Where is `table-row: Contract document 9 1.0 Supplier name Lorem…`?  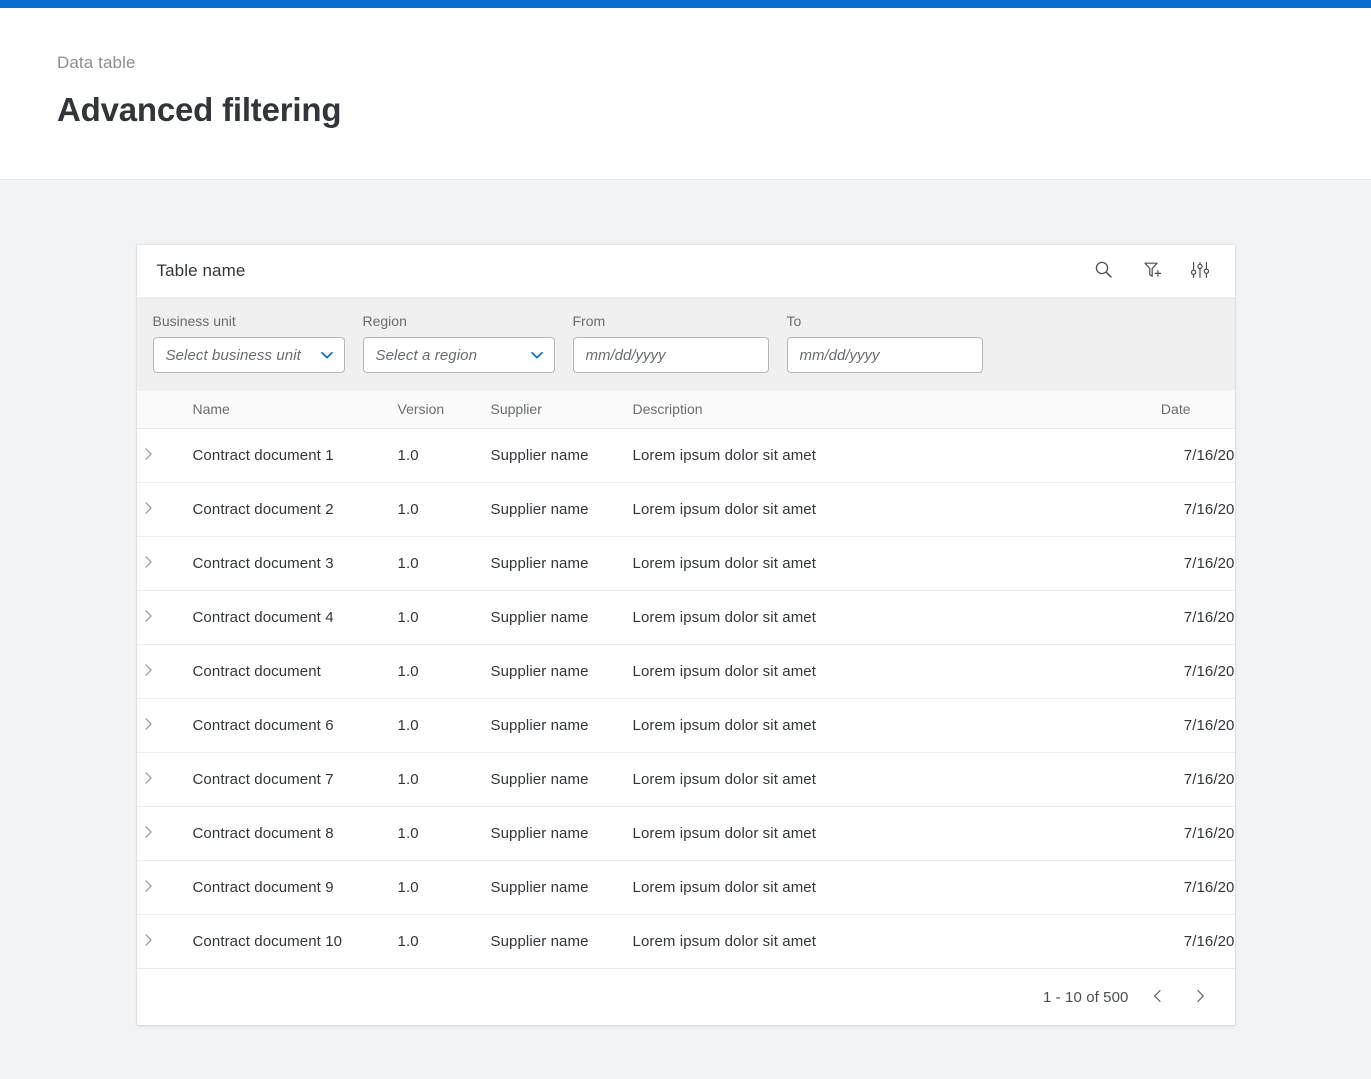 table-row: Contract document 9 1.0 Supplier name Lorem… is located at coordinates (685, 887).